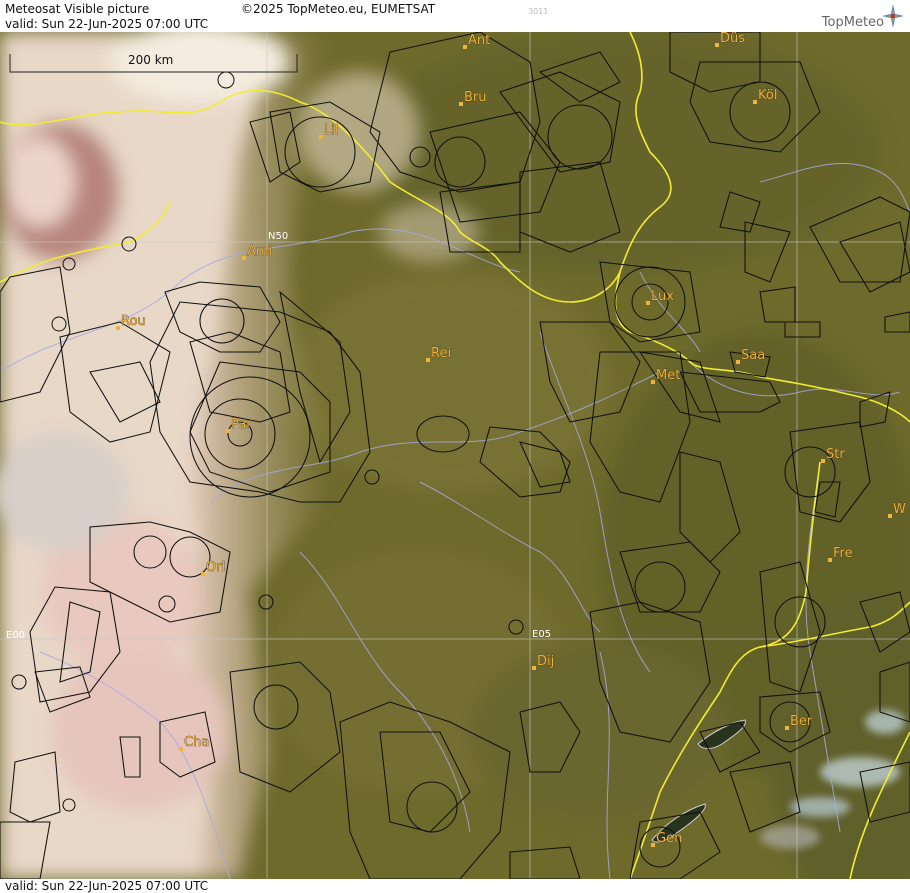  Describe the element at coordinates (216, 568) in the screenshot. I see `city-label-15: Orl` at that location.